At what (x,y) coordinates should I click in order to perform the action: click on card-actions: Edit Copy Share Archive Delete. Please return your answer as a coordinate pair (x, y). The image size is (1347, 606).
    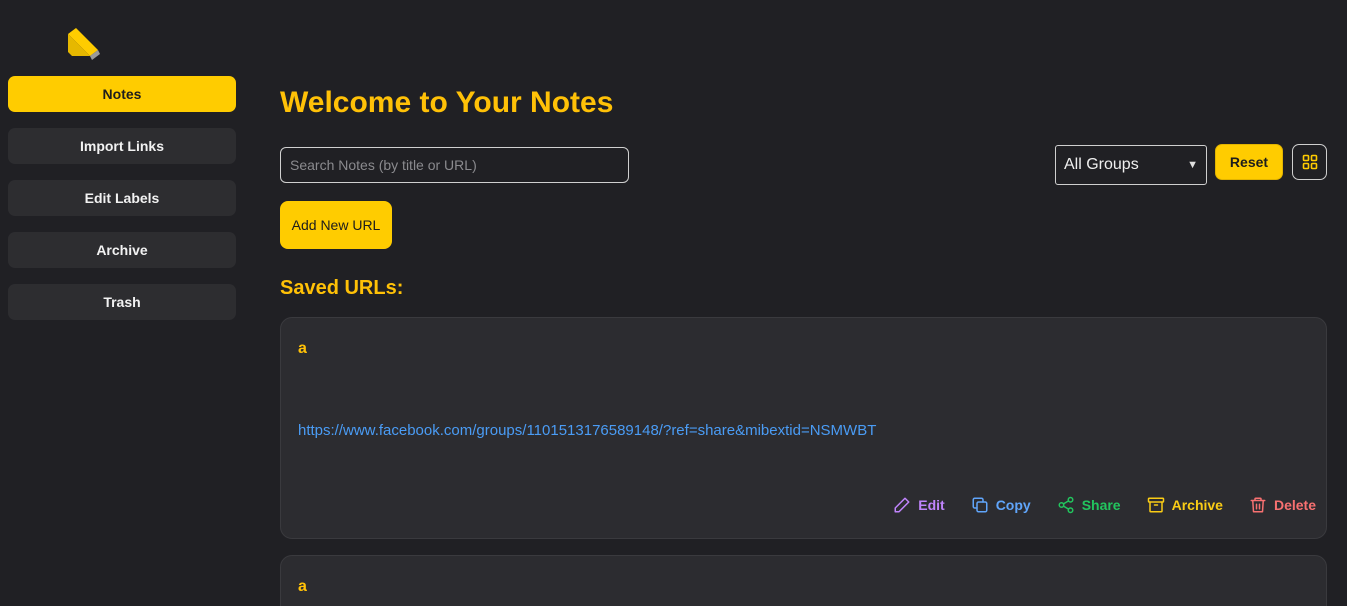
    Looking at the image, I should click on (1091, 505).